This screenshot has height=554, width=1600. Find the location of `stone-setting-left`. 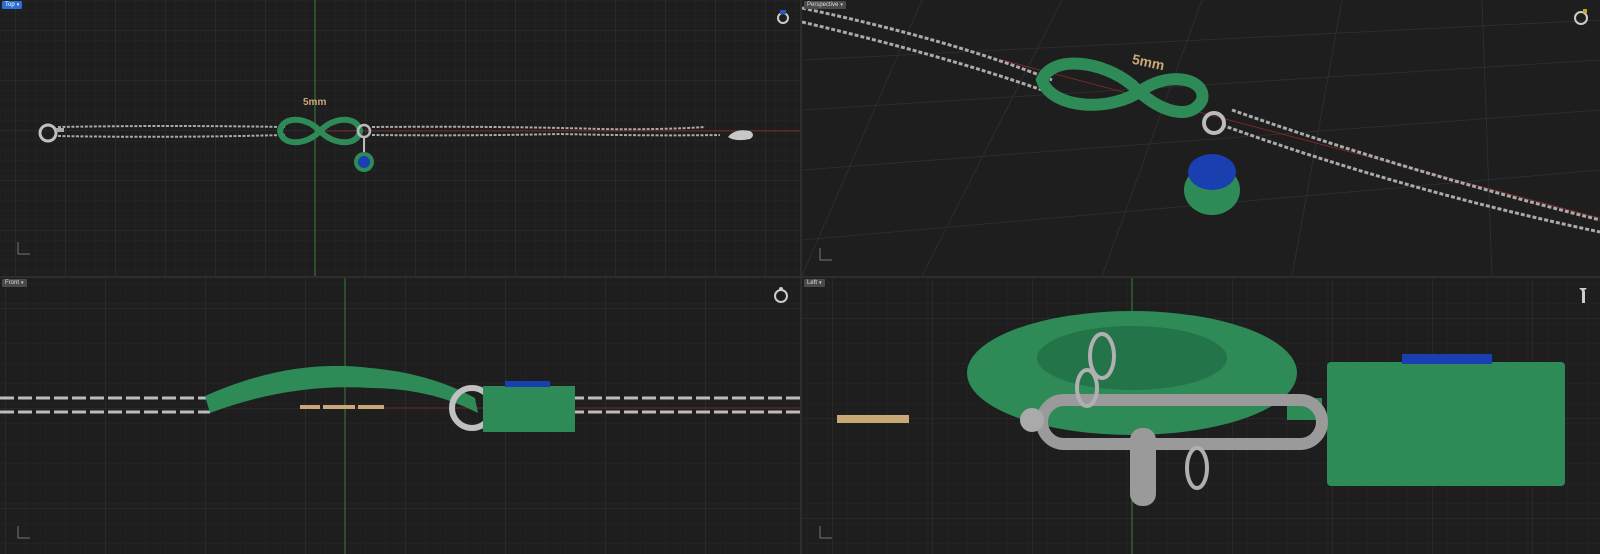

stone-setting-left is located at coordinates (1446, 424).